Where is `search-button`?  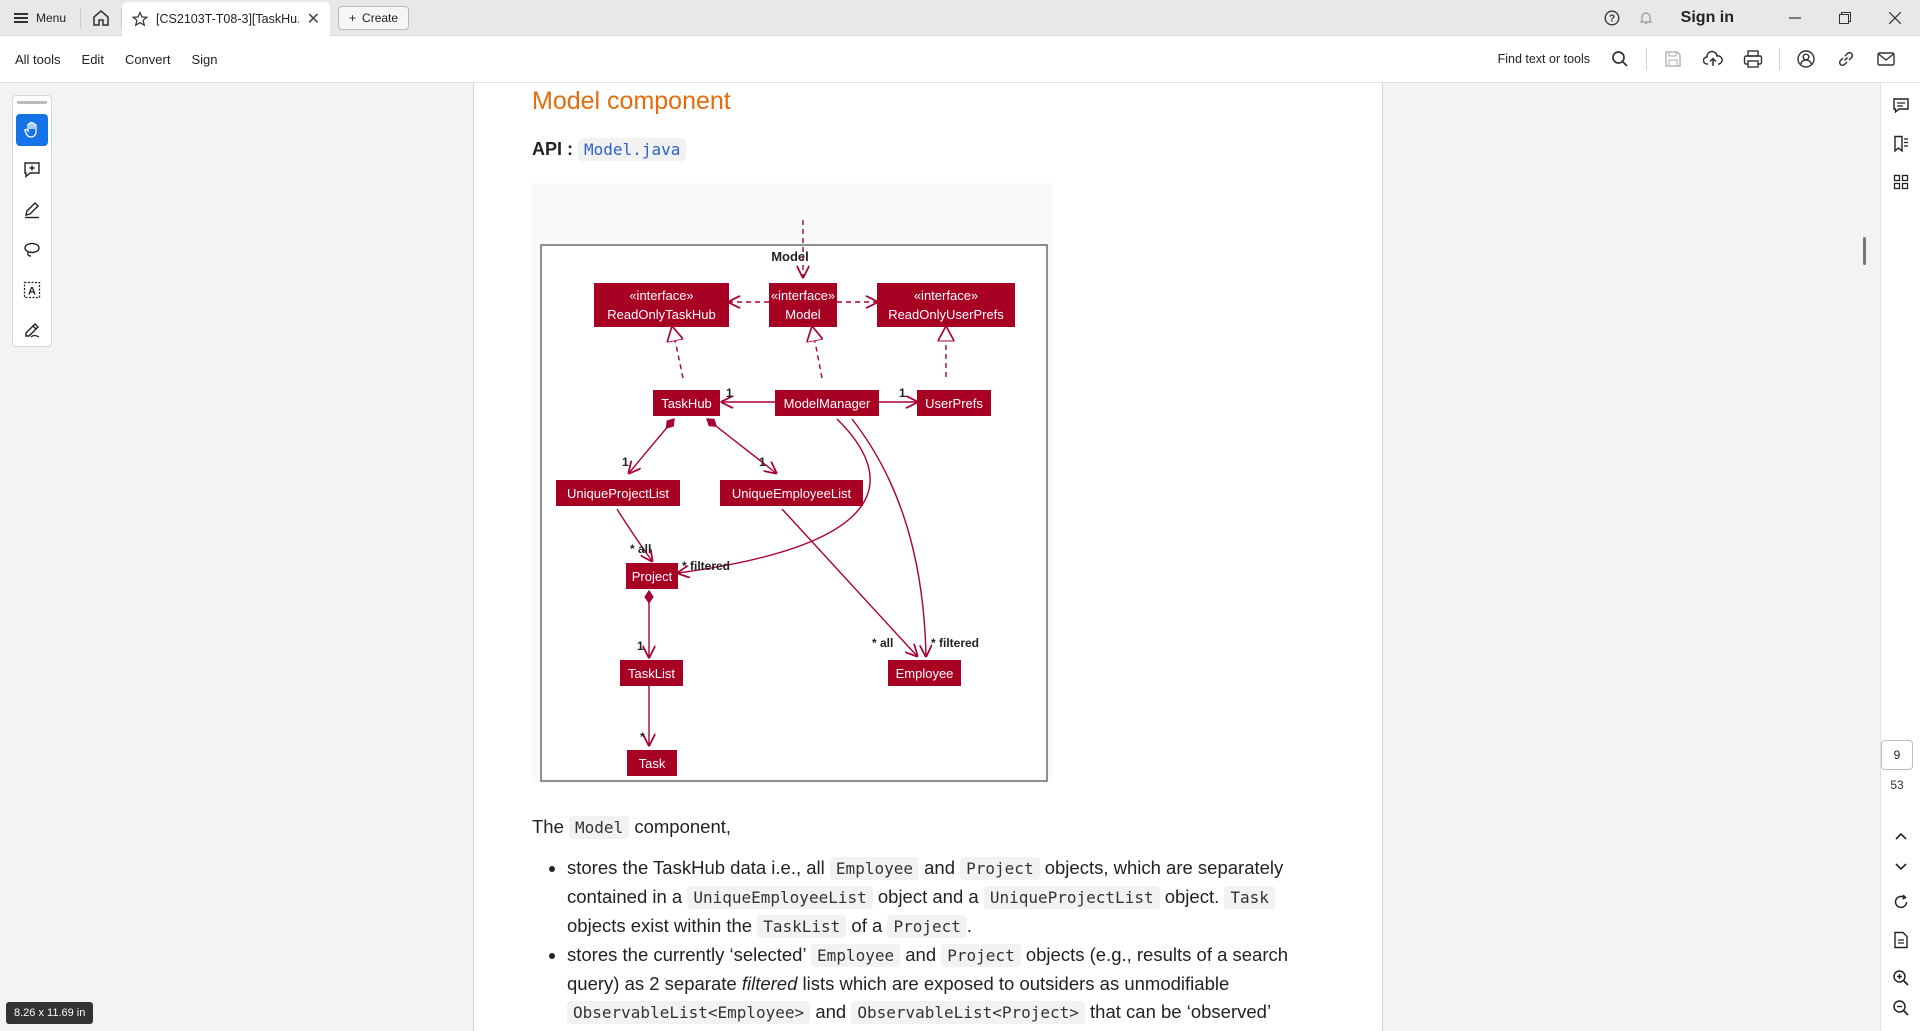
search-button is located at coordinates (1620, 59).